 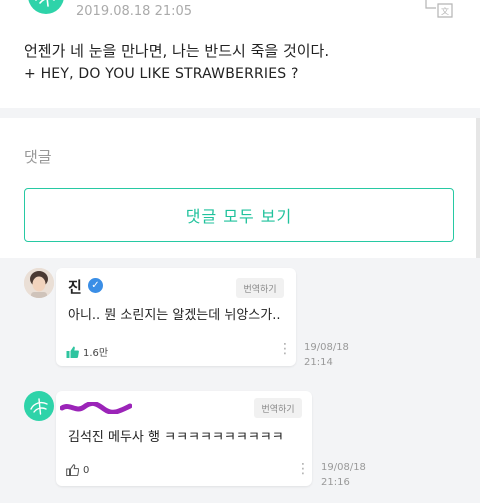 I want to click on like-button: 0, so click(x=77, y=470).